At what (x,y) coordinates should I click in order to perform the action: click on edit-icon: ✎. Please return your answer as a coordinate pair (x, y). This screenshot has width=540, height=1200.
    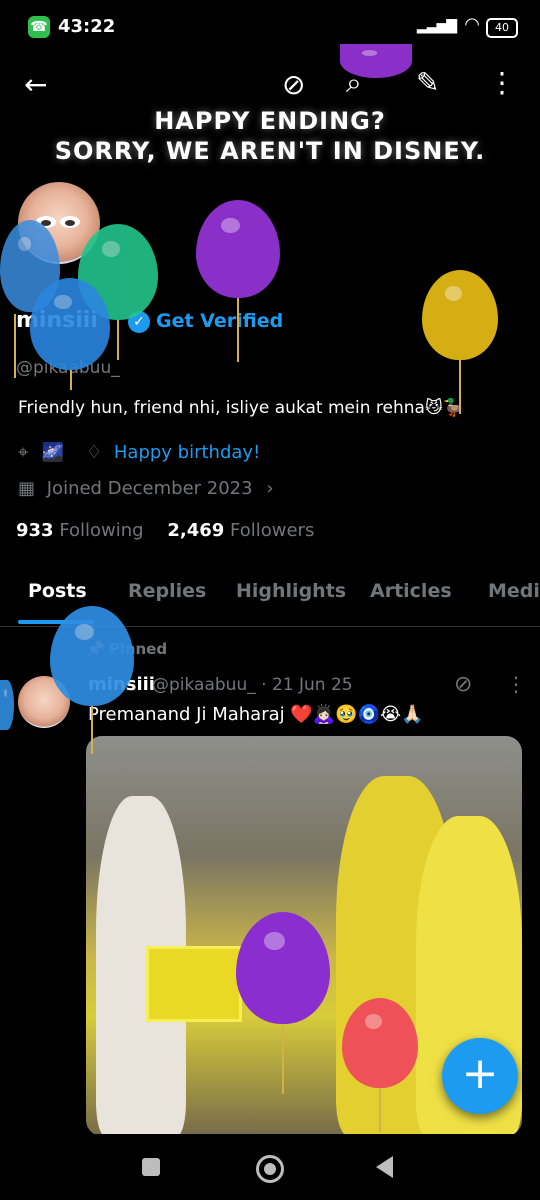
    Looking at the image, I should click on (427, 82).